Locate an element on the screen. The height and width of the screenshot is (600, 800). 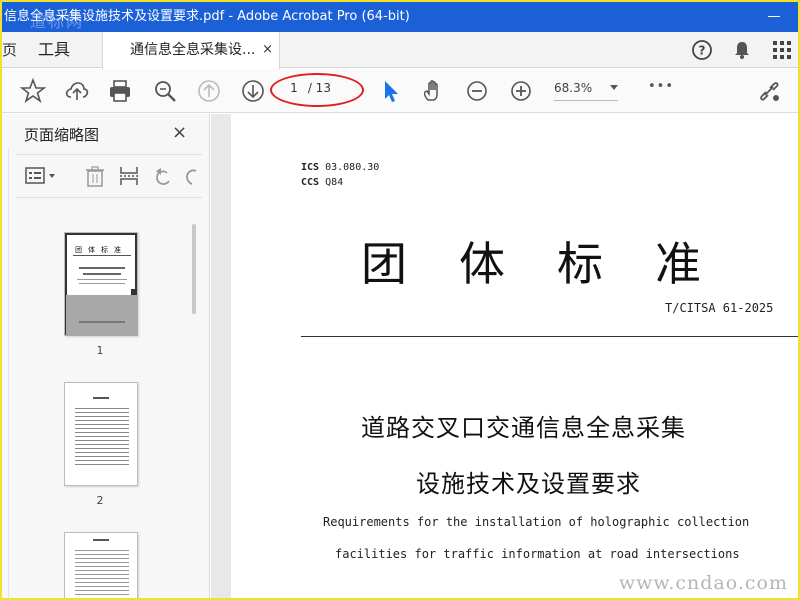
more-tools-icon: ••• is located at coordinates (661, 86).